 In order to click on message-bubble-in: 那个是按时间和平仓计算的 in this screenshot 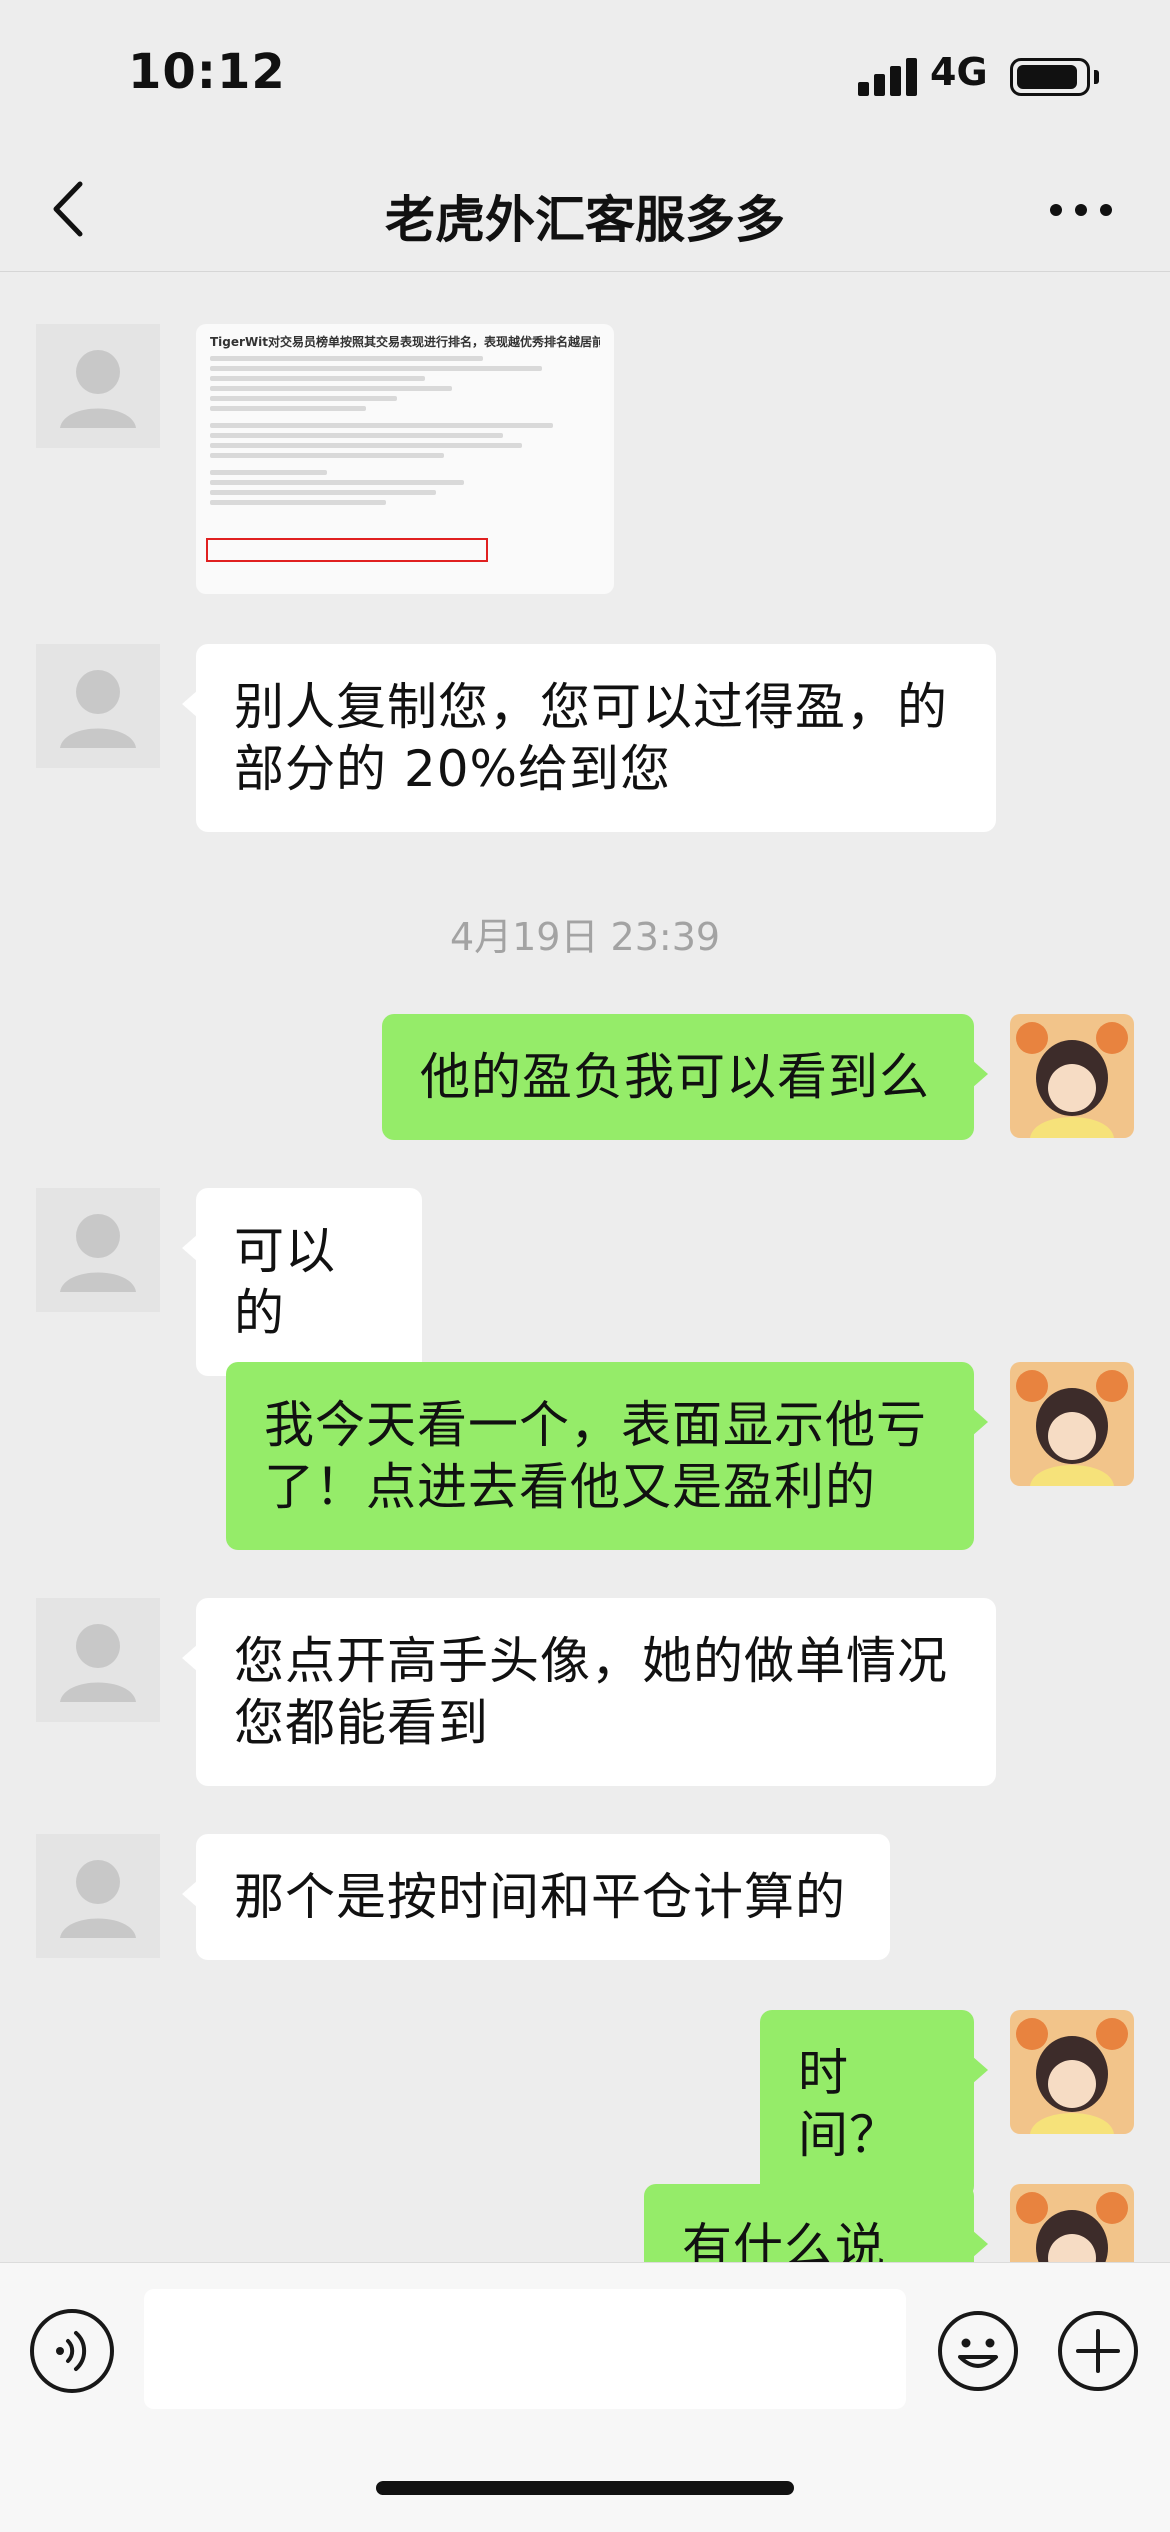, I will do `click(536, 1897)`.